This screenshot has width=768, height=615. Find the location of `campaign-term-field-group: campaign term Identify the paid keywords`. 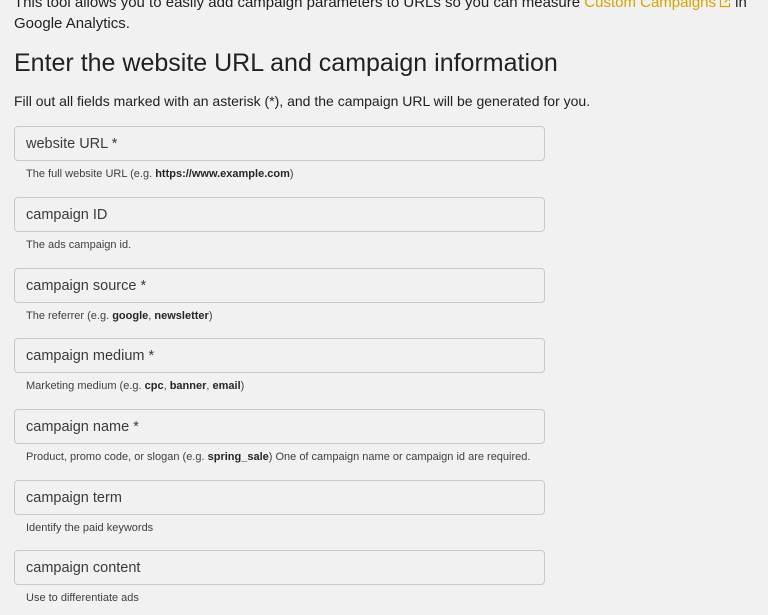

campaign-term-field-group: campaign term Identify the paid keywords is located at coordinates (279, 508).